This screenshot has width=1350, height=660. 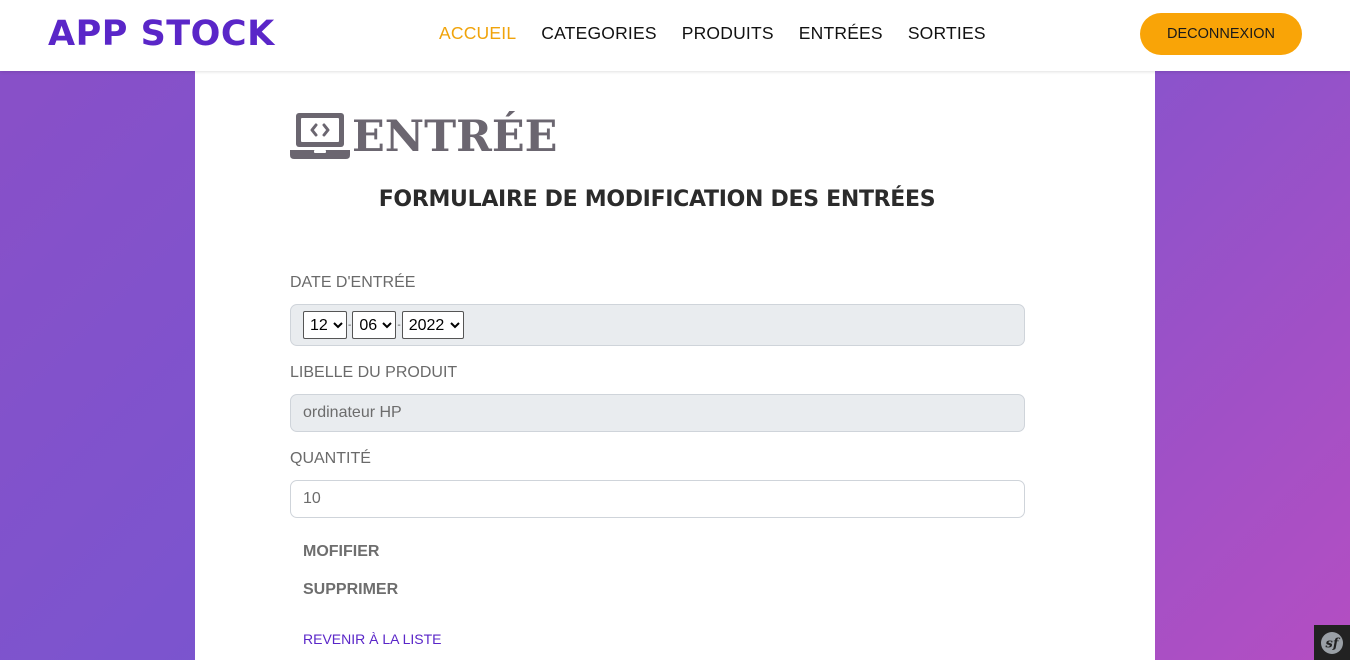 I want to click on page-title: ENTRÉE, so click(x=423, y=136).